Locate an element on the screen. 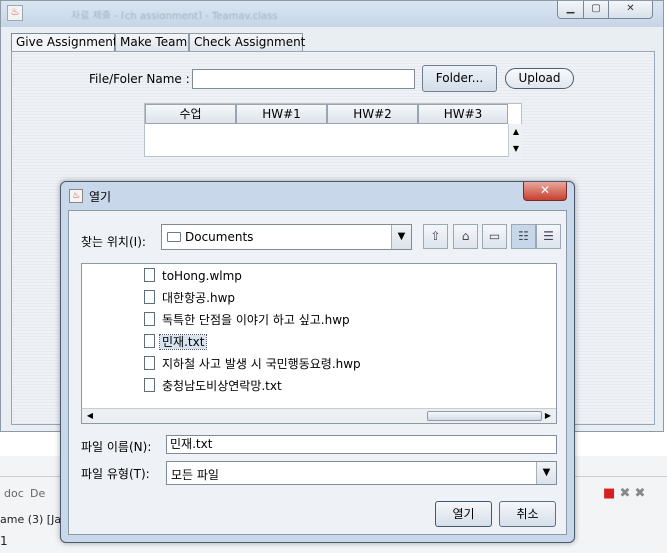  console-output: 1 is located at coordinates (4, 541).